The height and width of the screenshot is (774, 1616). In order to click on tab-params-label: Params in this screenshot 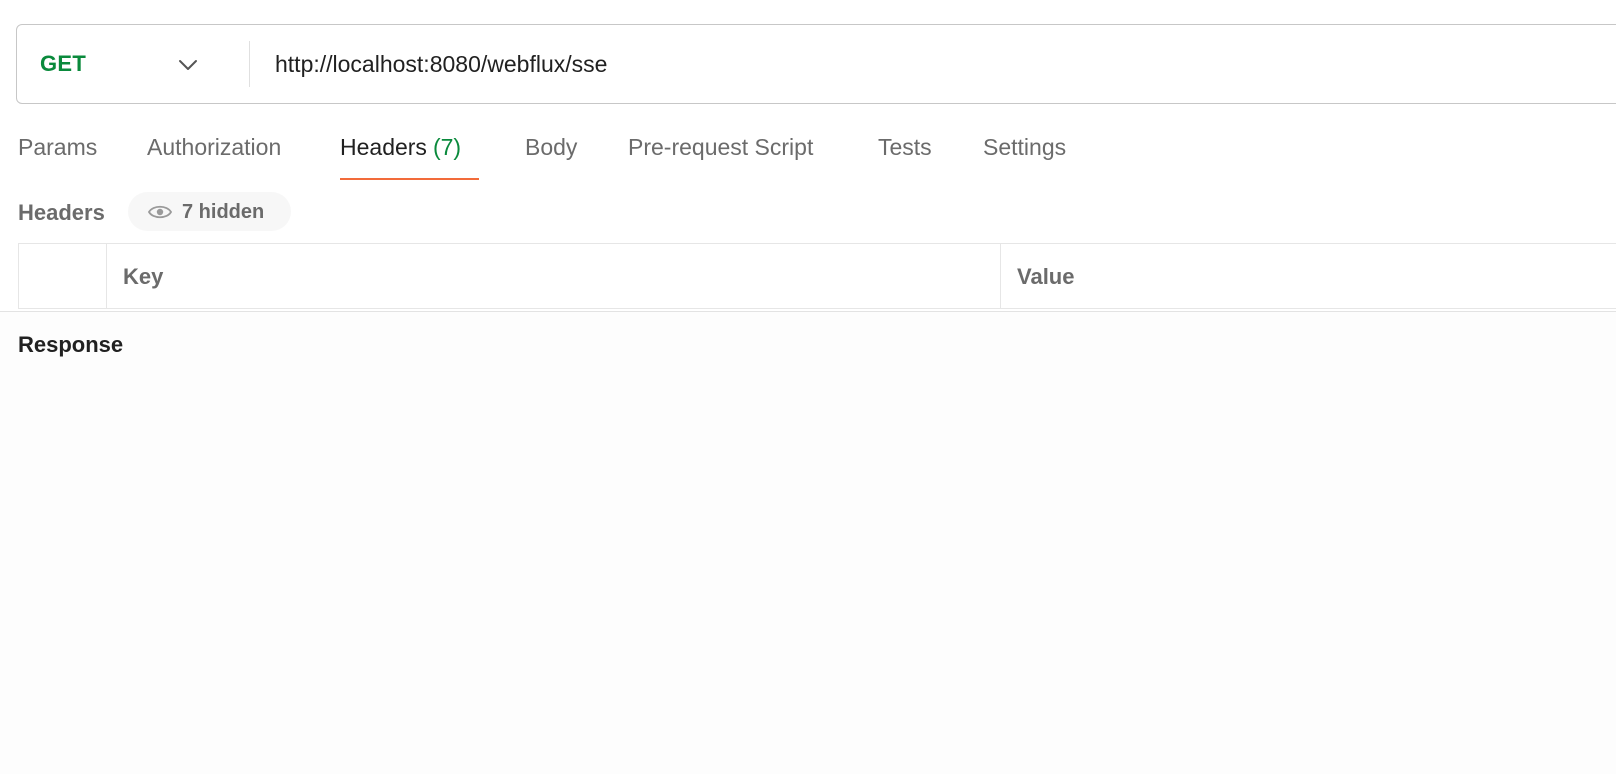, I will do `click(58, 147)`.